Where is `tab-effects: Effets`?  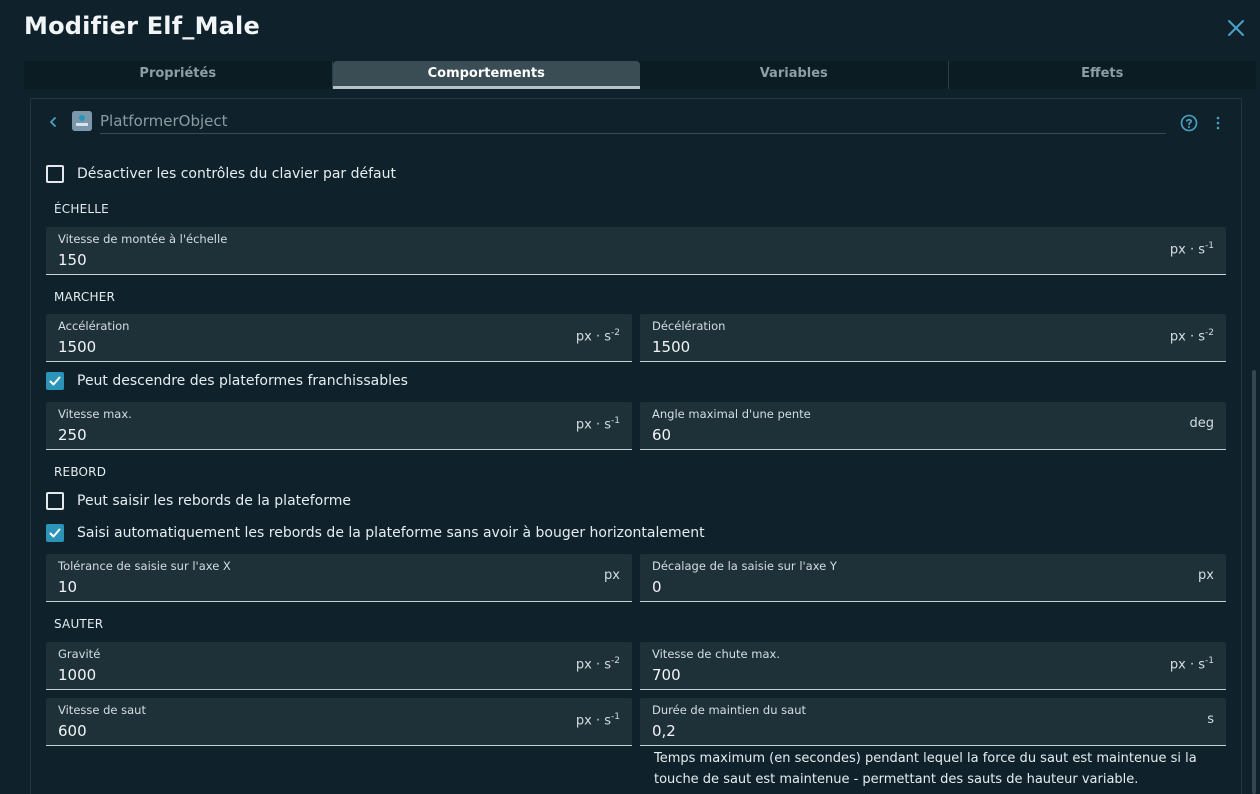 tab-effects: Effets is located at coordinates (1103, 75).